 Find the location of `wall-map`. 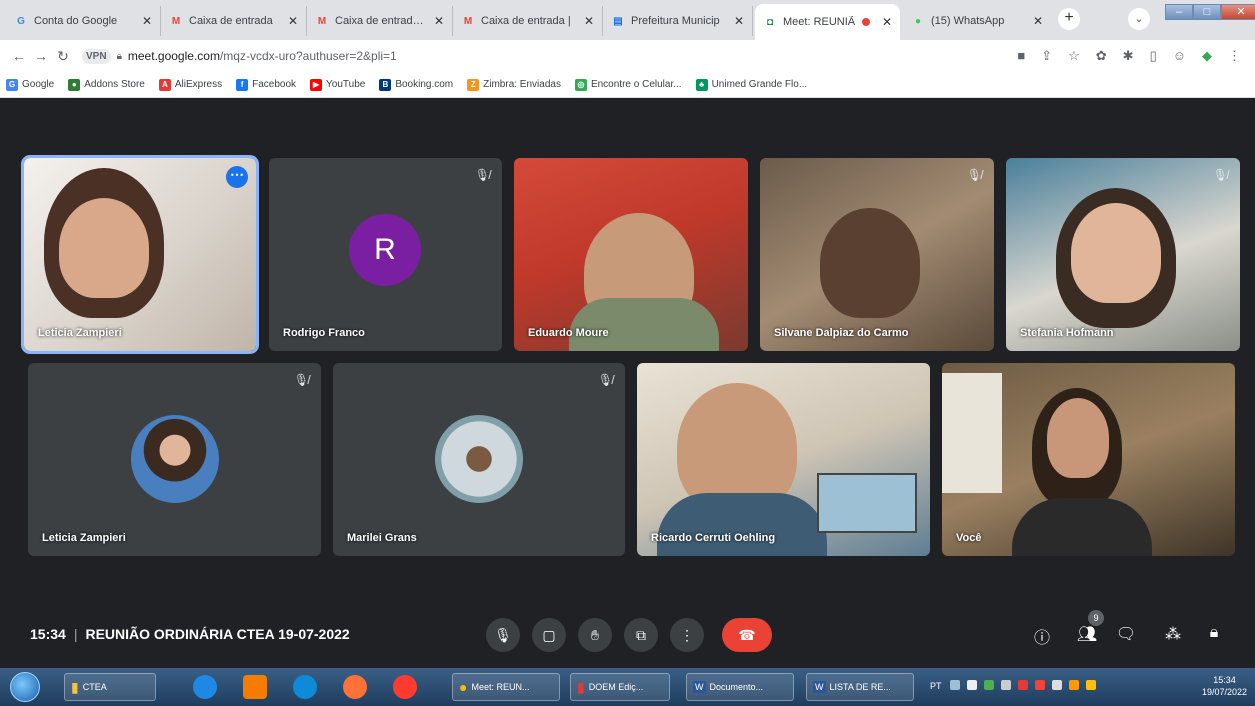

wall-map is located at coordinates (867, 503).